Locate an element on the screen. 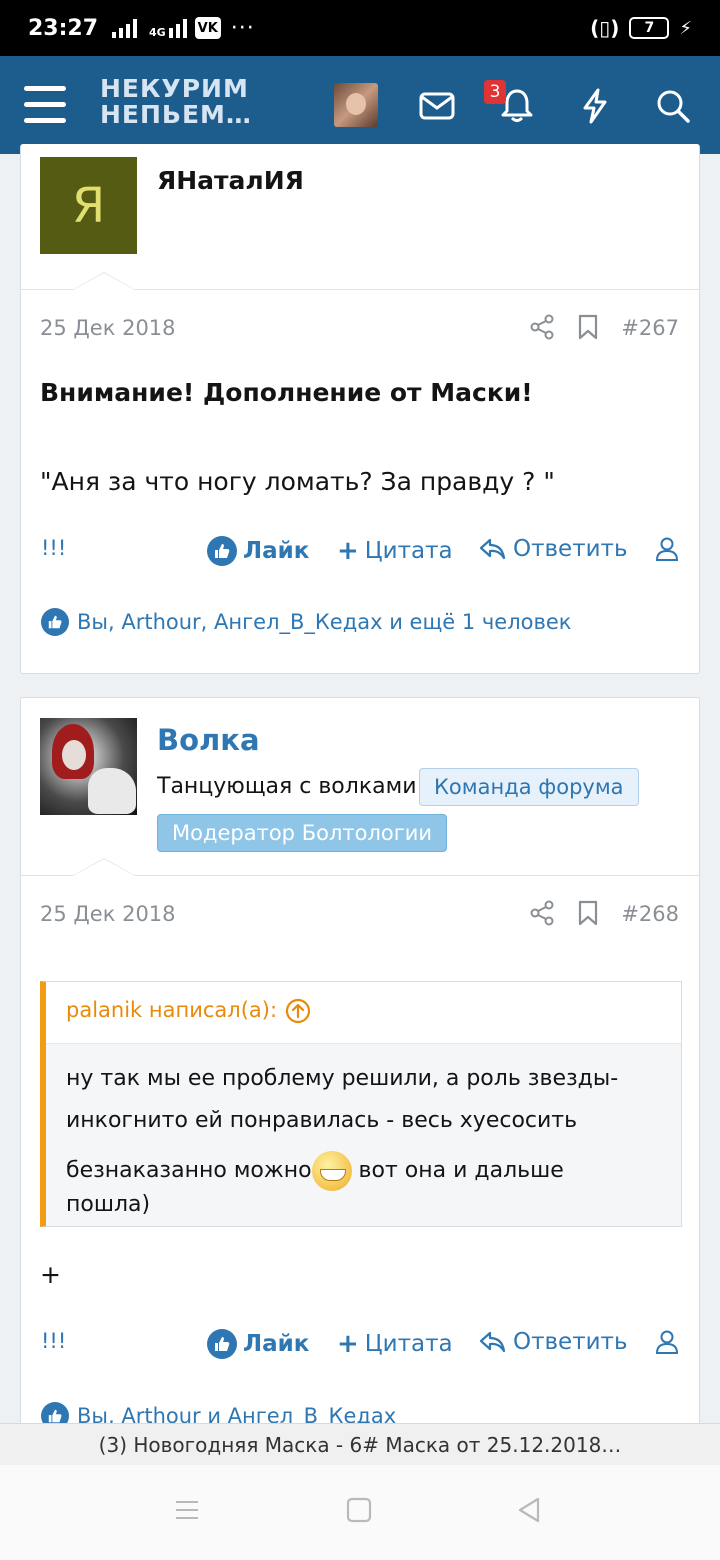  post-meta: 25 Дек 2018 #267 is located at coordinates (360, 326).